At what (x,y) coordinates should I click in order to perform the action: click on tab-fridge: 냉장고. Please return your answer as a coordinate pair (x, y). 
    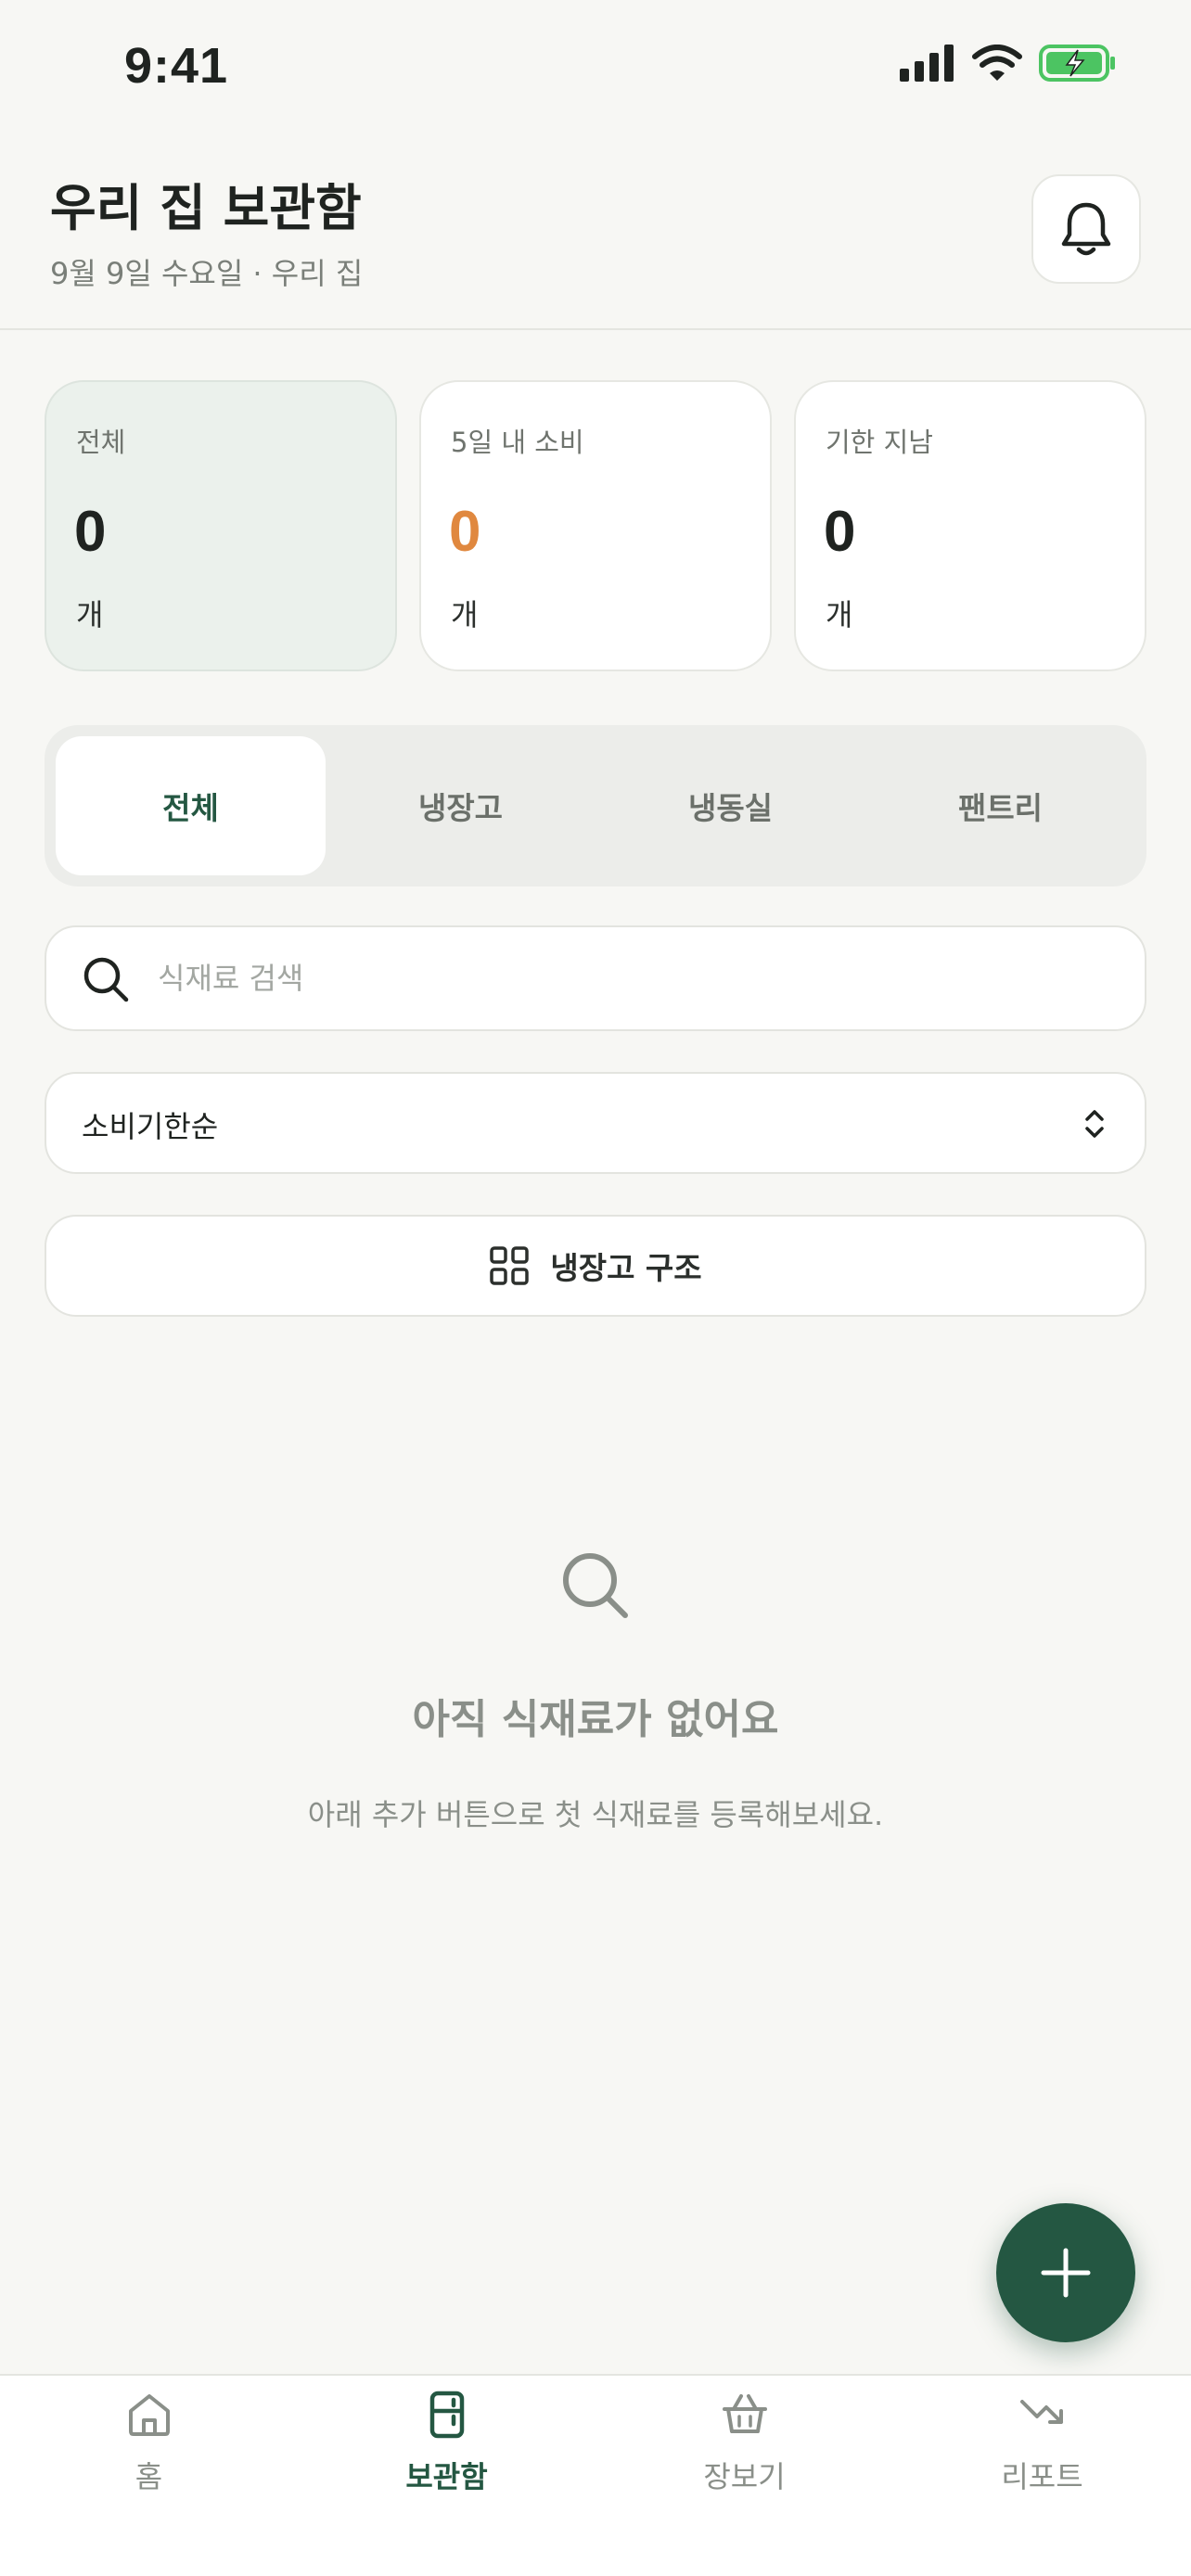
    Looking at the image, I should click on (461, 806).